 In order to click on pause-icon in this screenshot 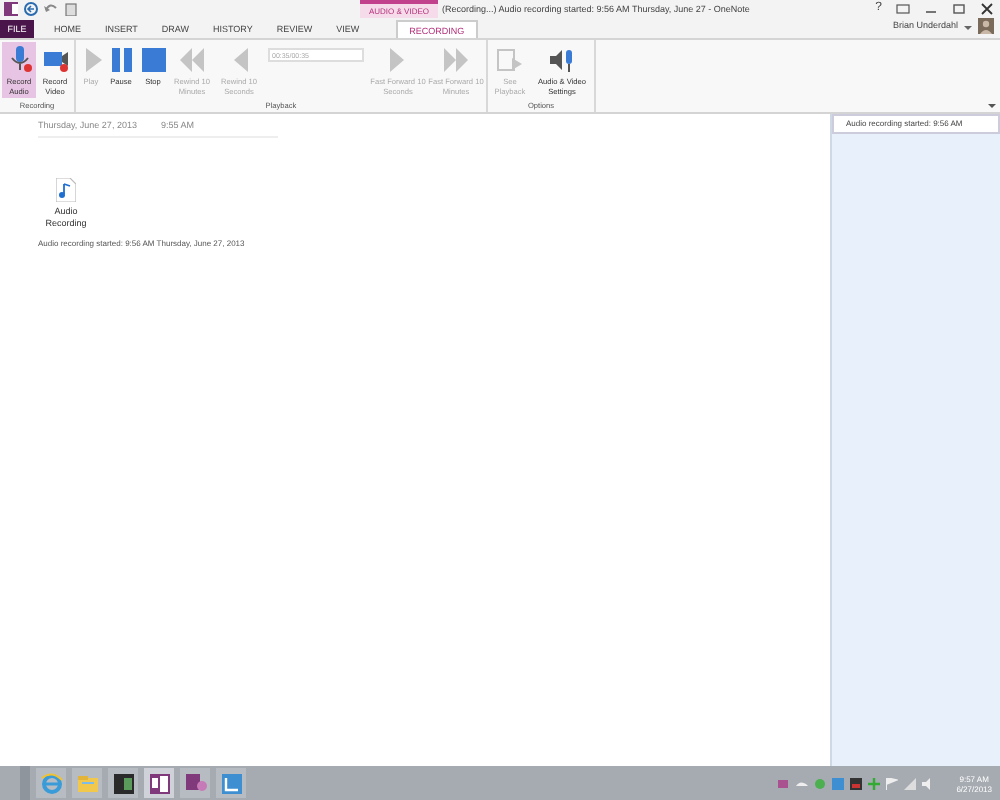, I will do `click(121, 60)`.